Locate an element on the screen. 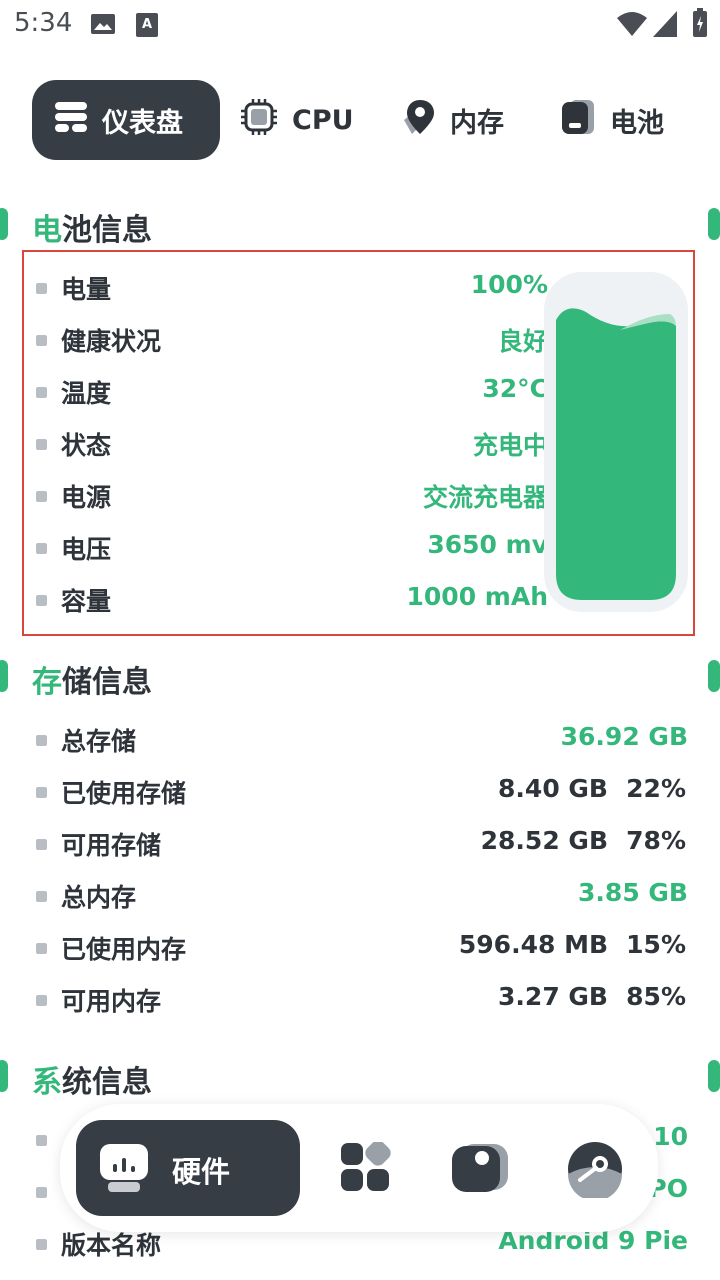 The image size is (720, 1280). battery-icon is located at coordinates (578, 120).